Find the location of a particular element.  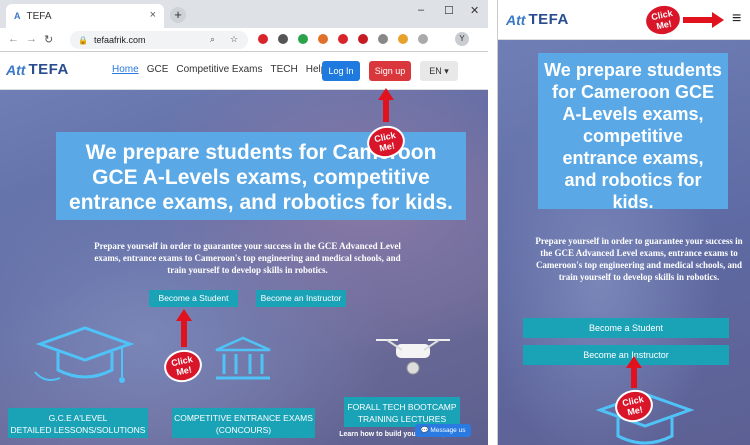

tab-title: TEFA is located at coordinates (39, 16).